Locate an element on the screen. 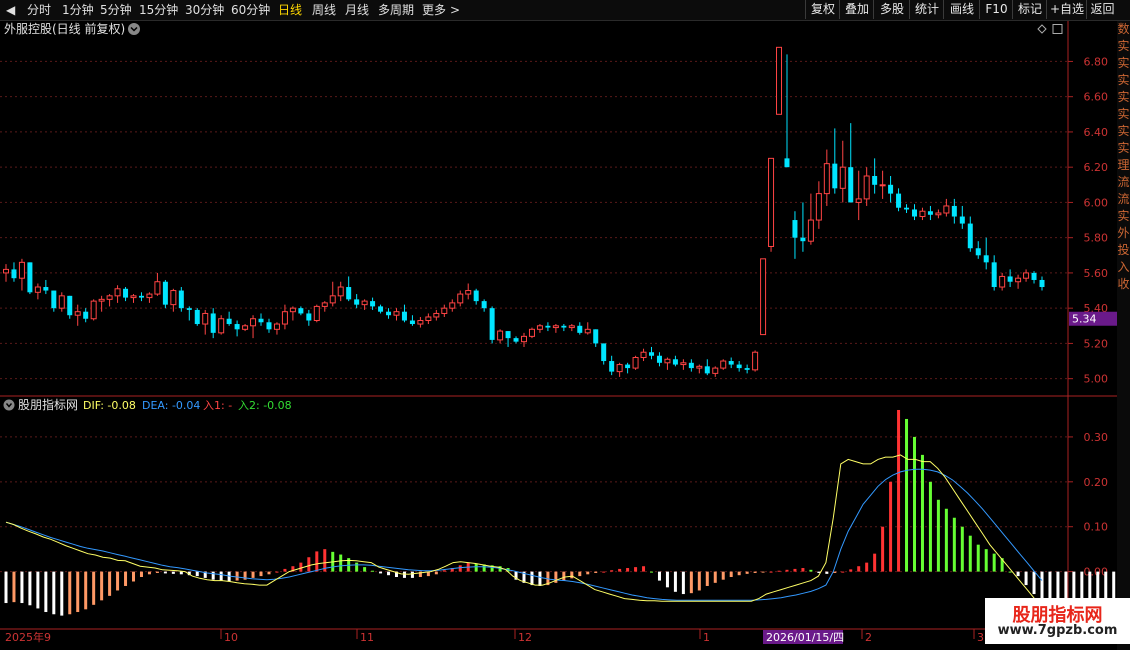 Image resolution: width=1130 pixels, height=650 pixels. draw-button: 画线 is located at coordinates (961, 9).